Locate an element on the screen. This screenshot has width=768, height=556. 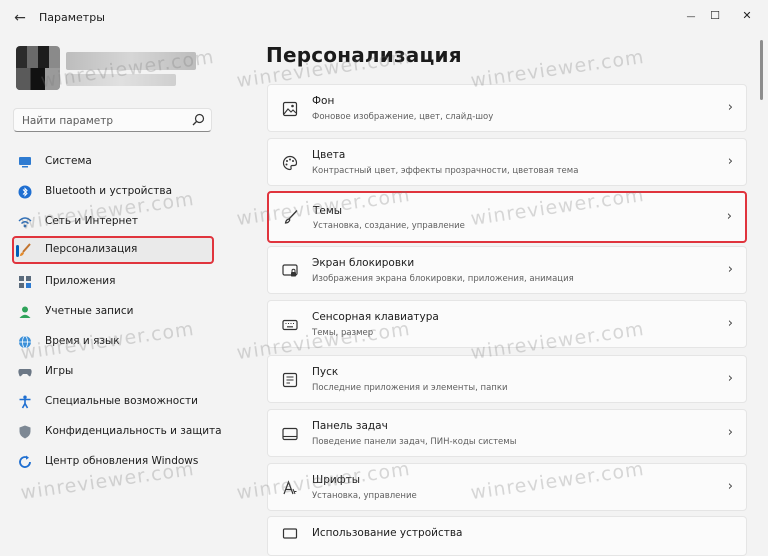
search-box is located at coordinates (112, 120).